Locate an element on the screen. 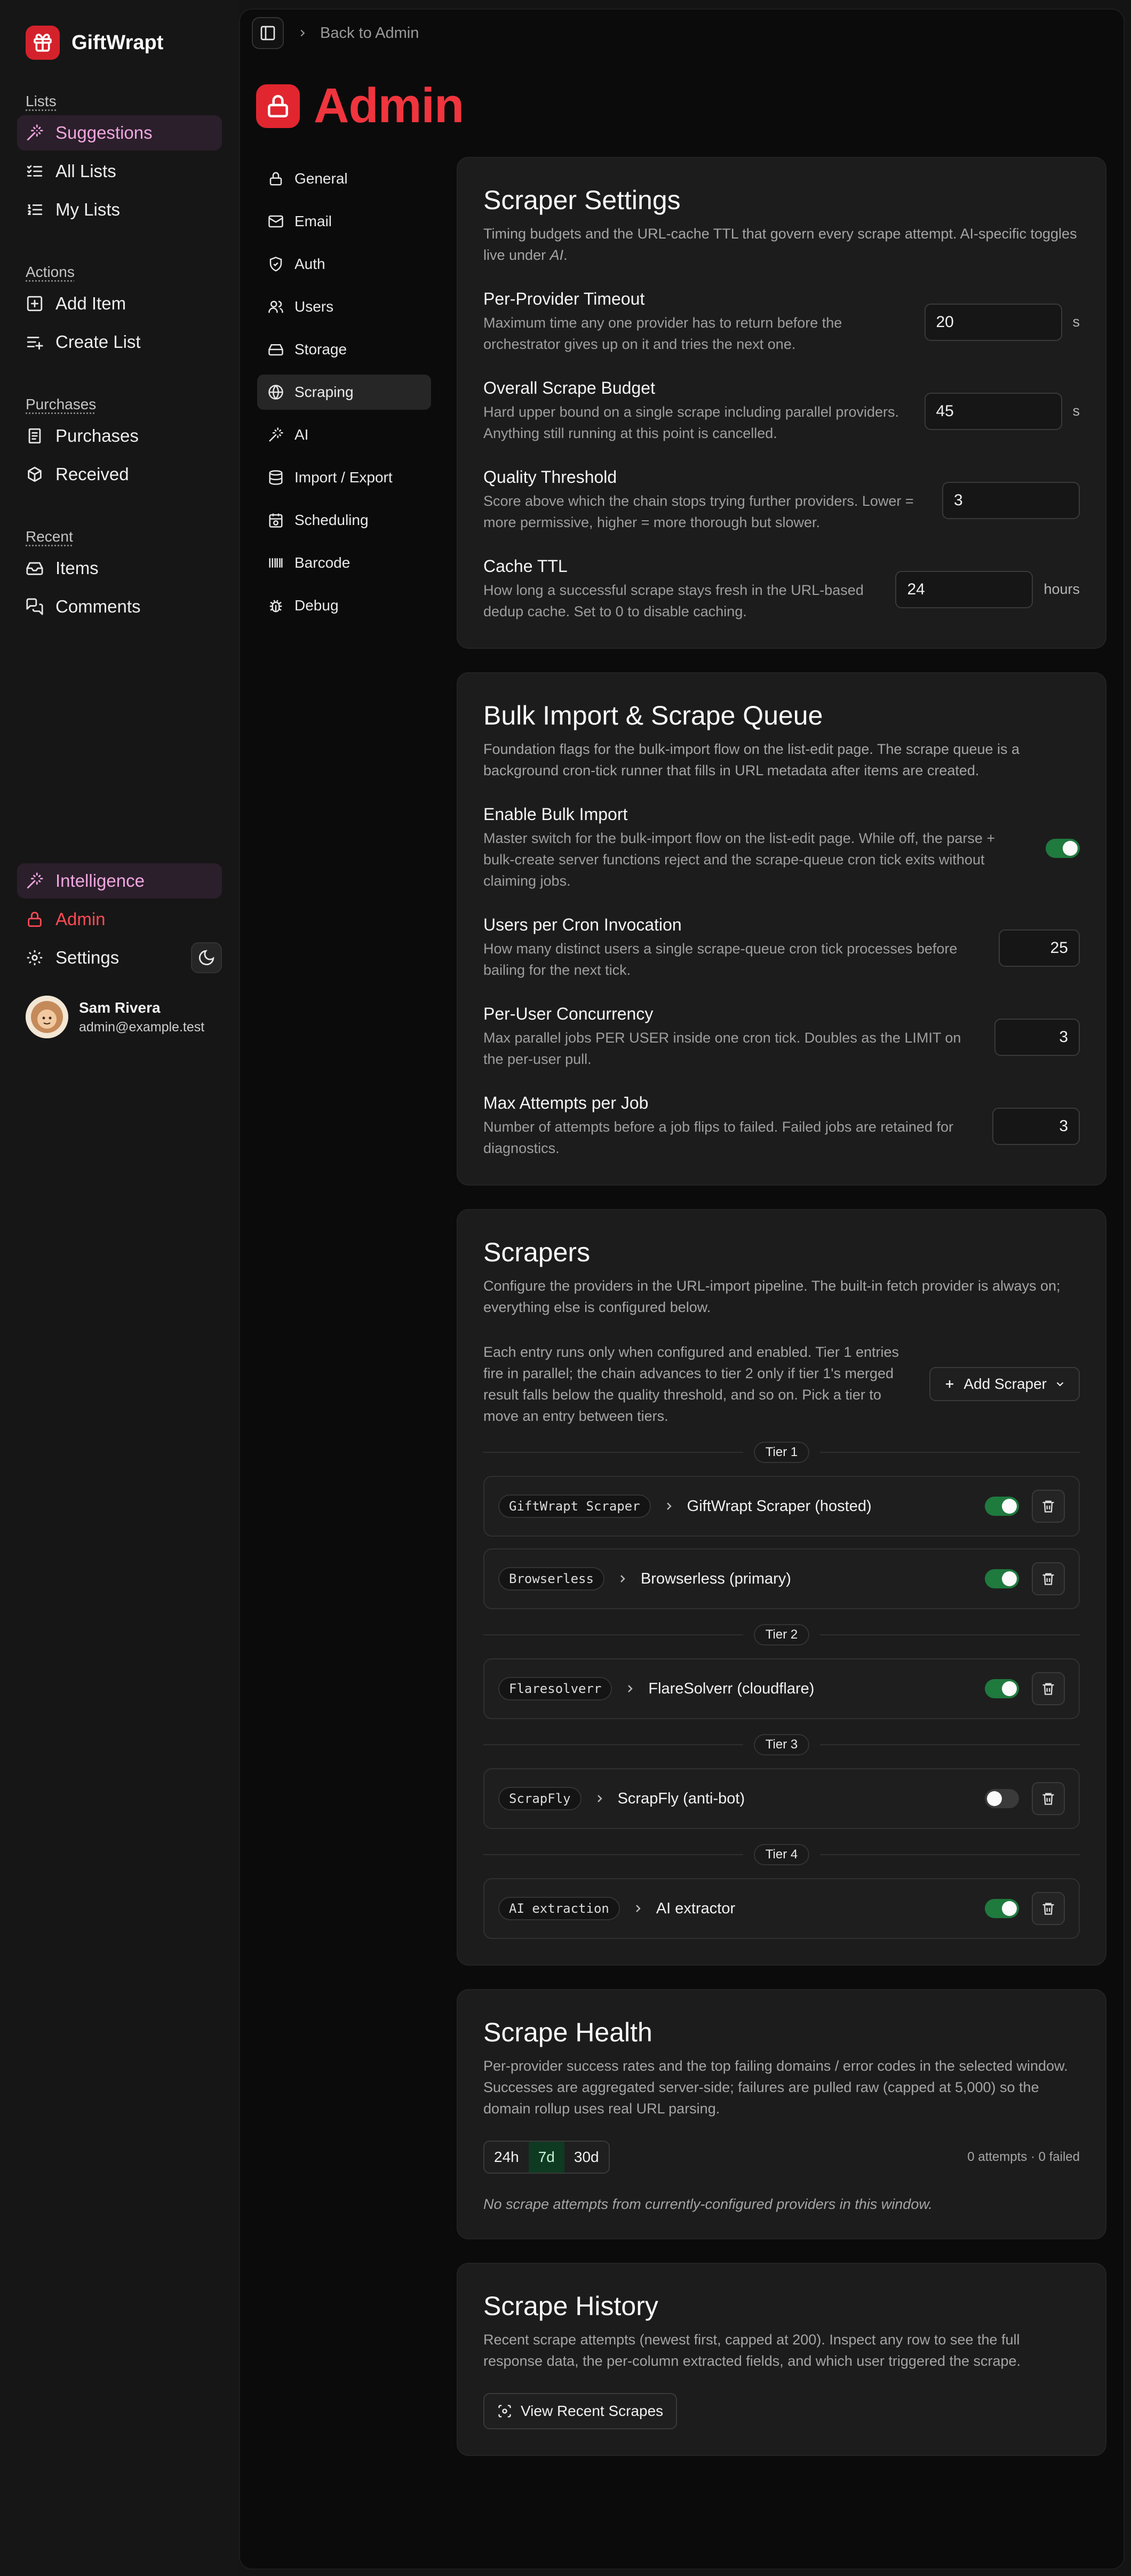  sidebar-item-my-lists: My Lists is located at coordinates (119, 209).